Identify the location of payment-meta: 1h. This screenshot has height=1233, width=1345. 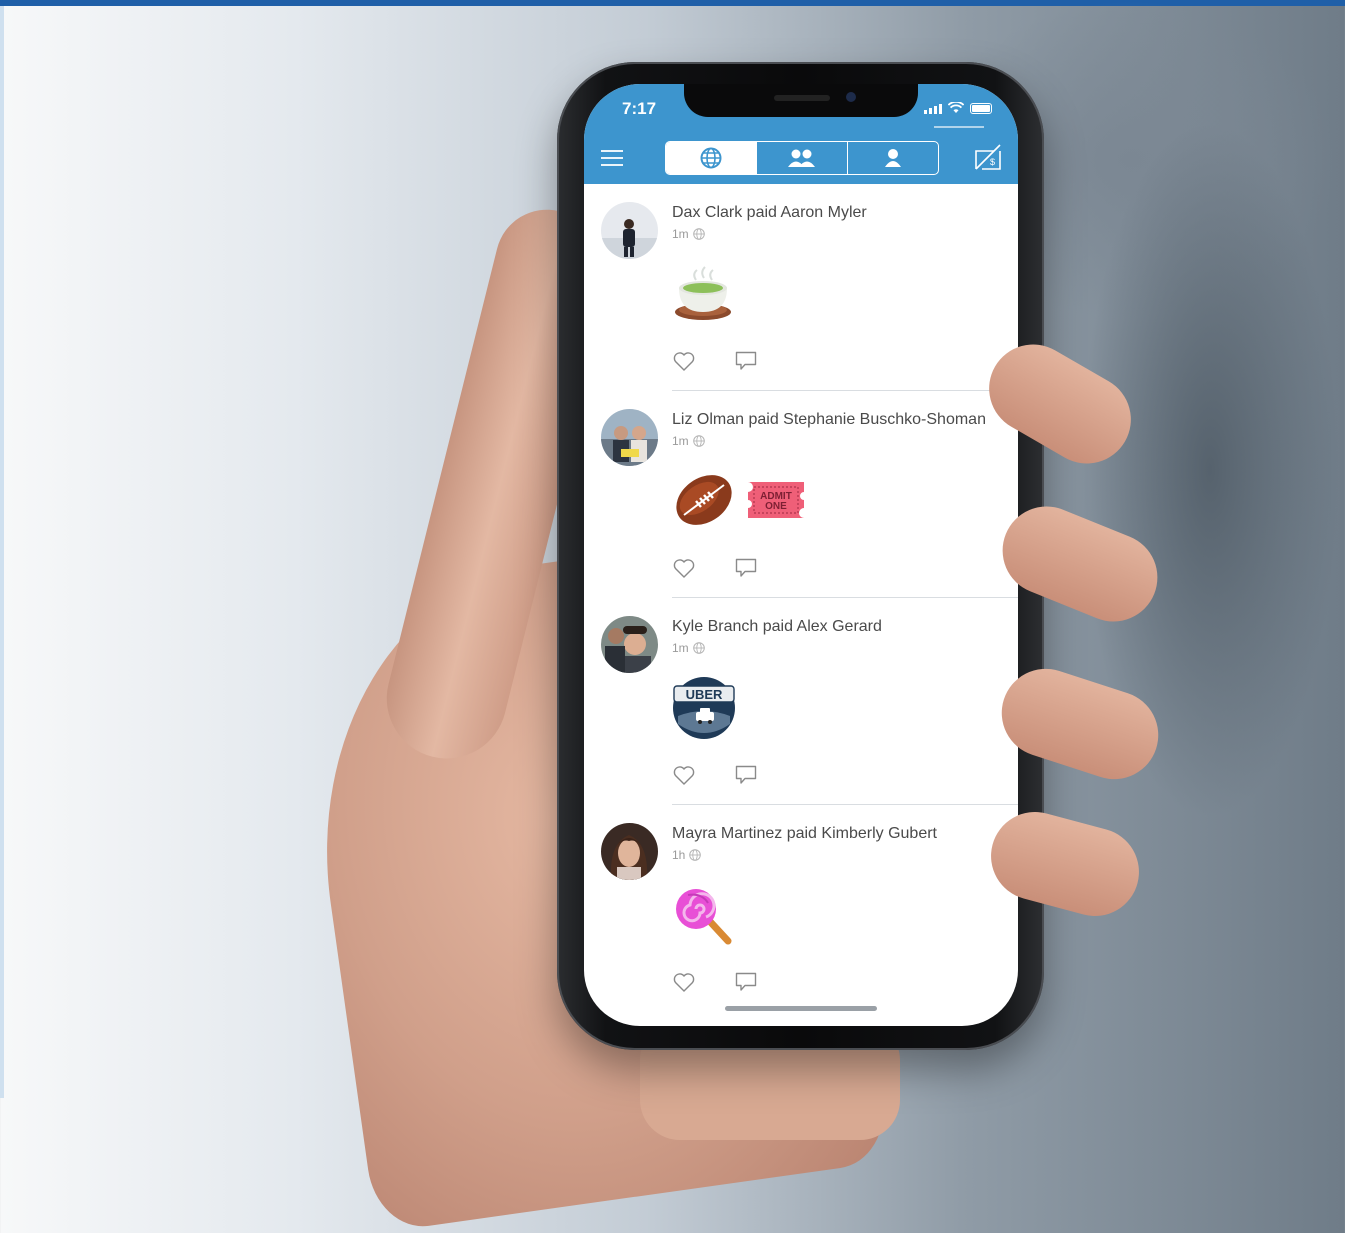
(687, 855).